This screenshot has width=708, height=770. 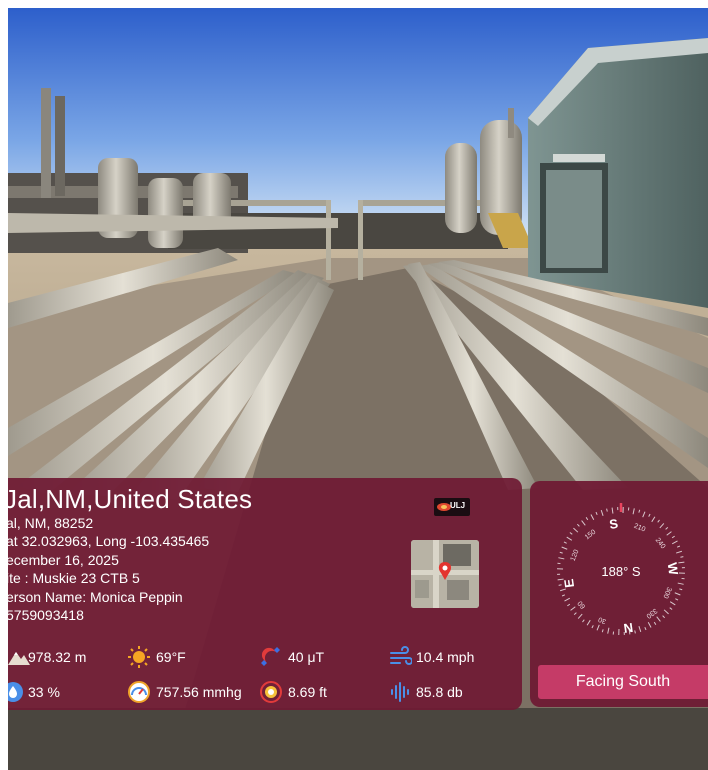 I want to click on person-line: erson Name: Monica Peppin, so click(x=95, y=596).